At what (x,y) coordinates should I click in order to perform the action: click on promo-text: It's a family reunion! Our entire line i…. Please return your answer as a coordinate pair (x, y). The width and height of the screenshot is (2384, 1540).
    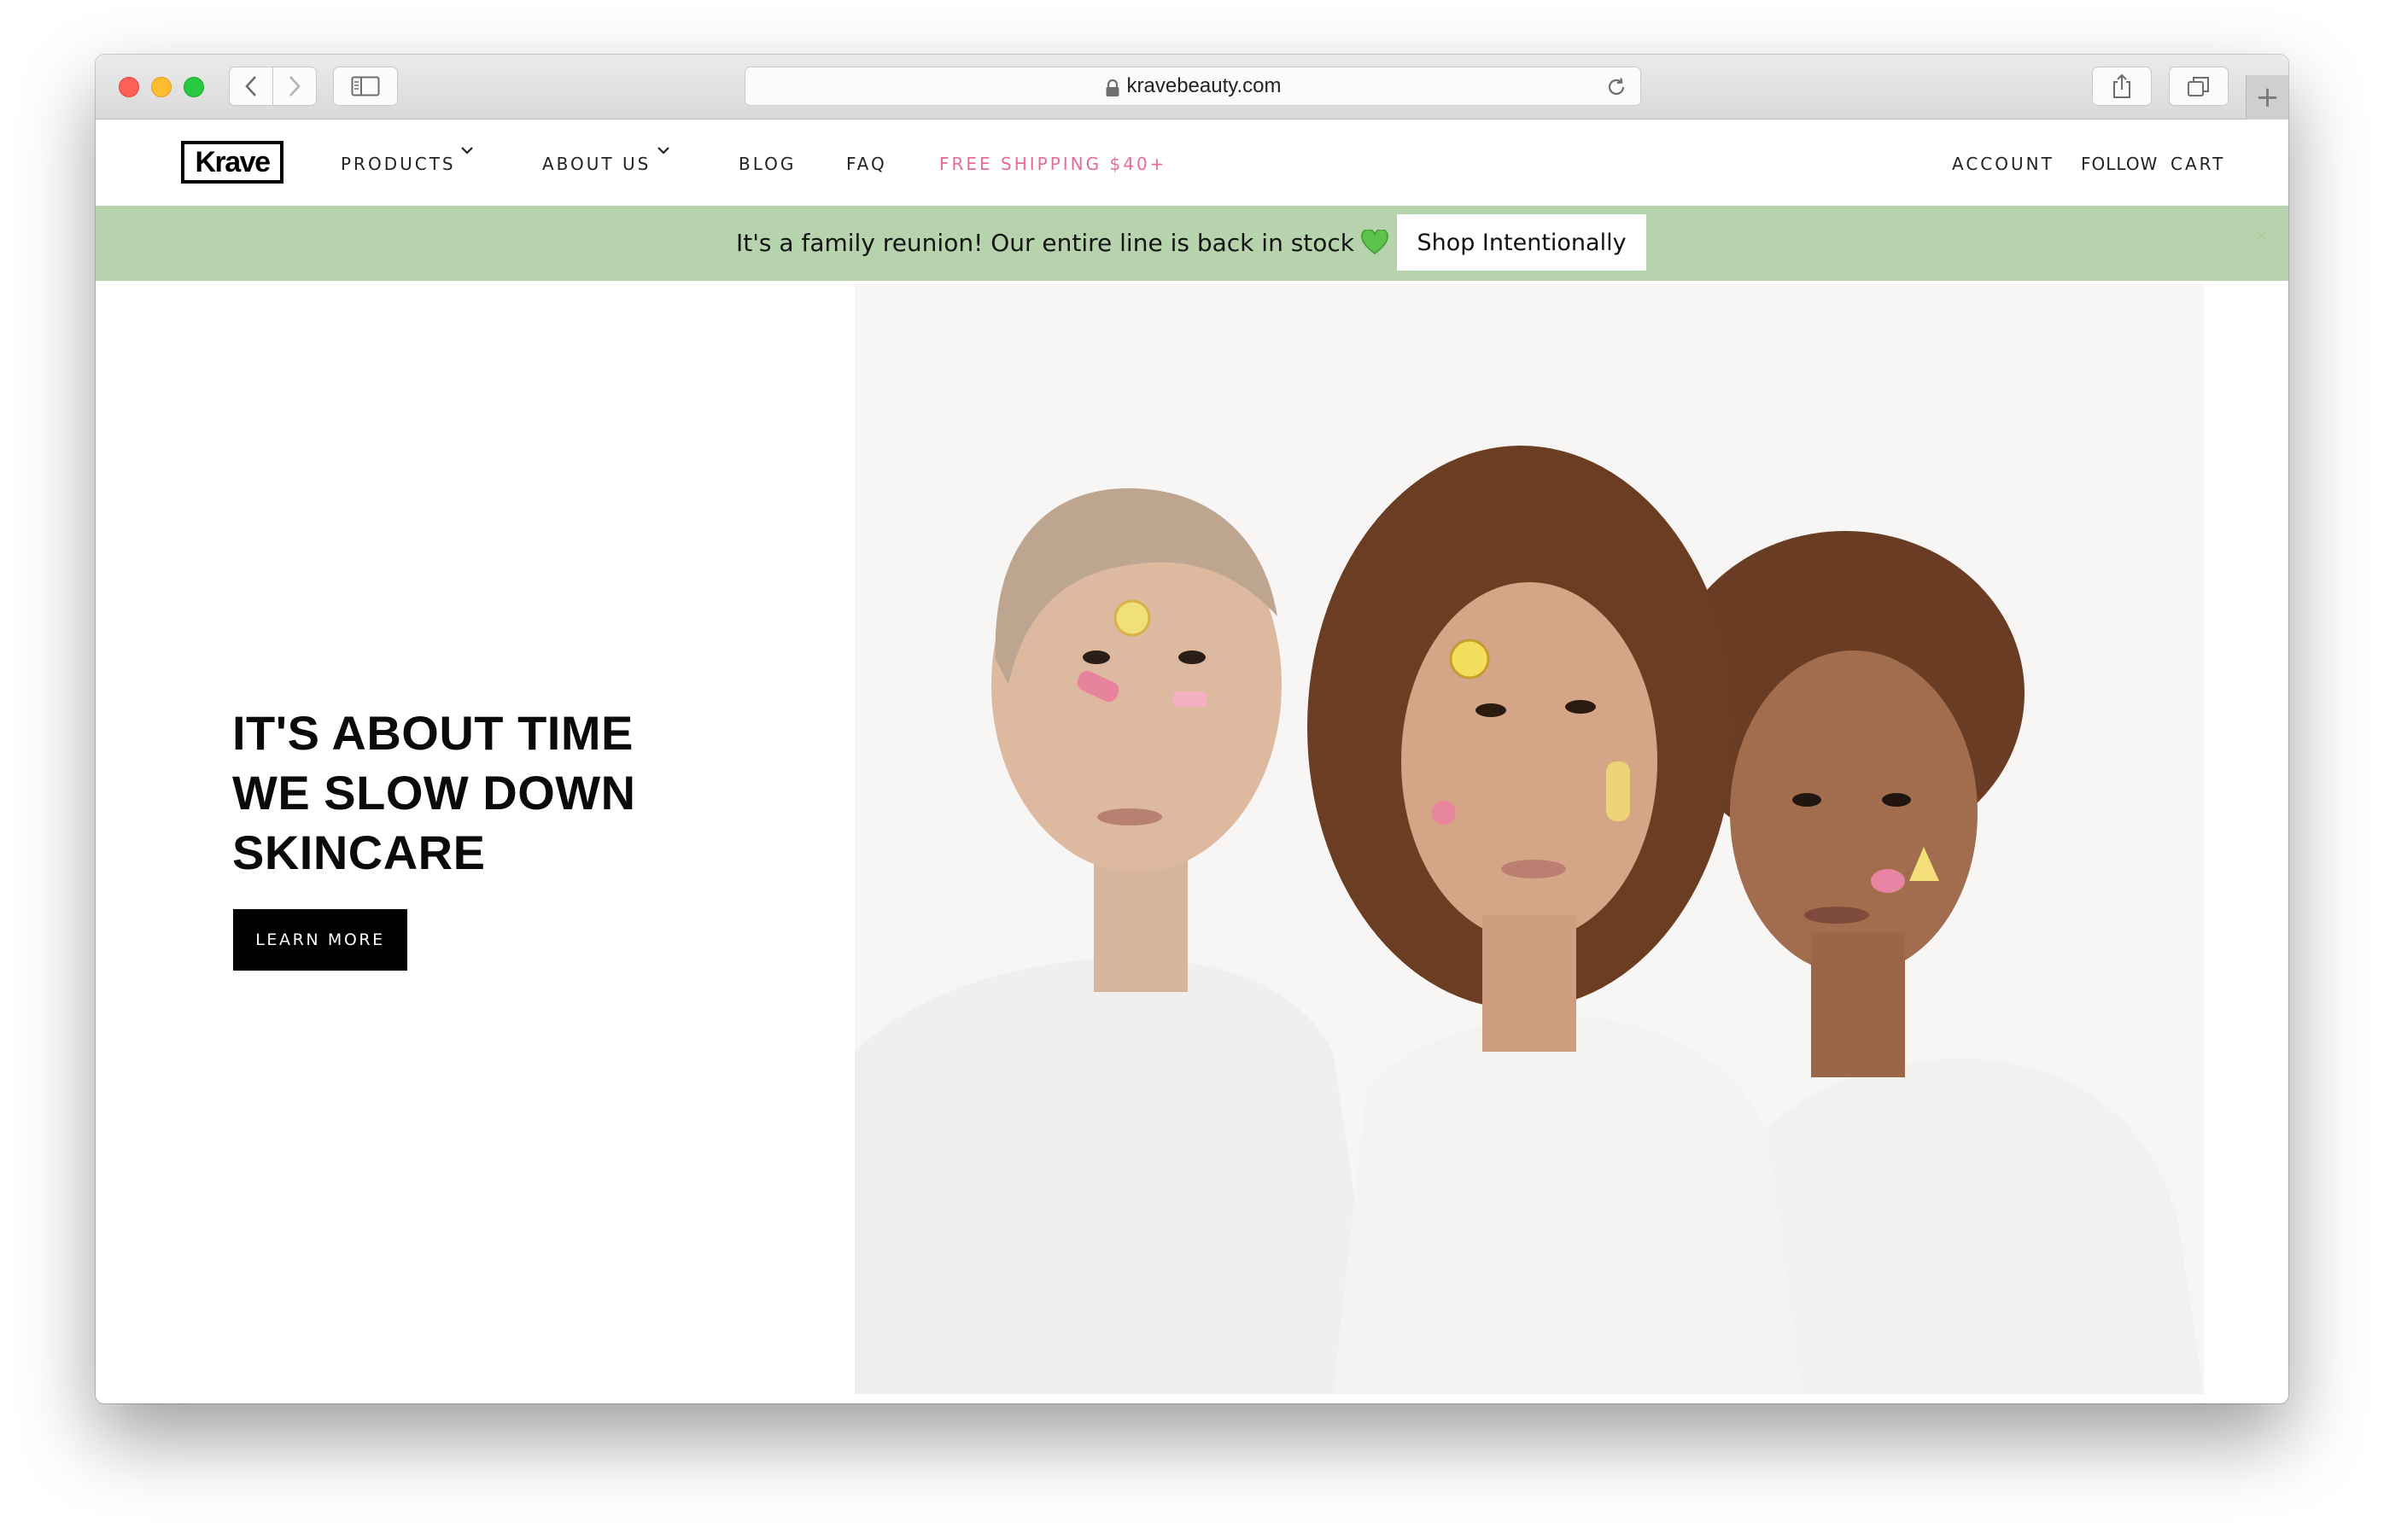
    Looking at the image, I should click on (1045, 243).